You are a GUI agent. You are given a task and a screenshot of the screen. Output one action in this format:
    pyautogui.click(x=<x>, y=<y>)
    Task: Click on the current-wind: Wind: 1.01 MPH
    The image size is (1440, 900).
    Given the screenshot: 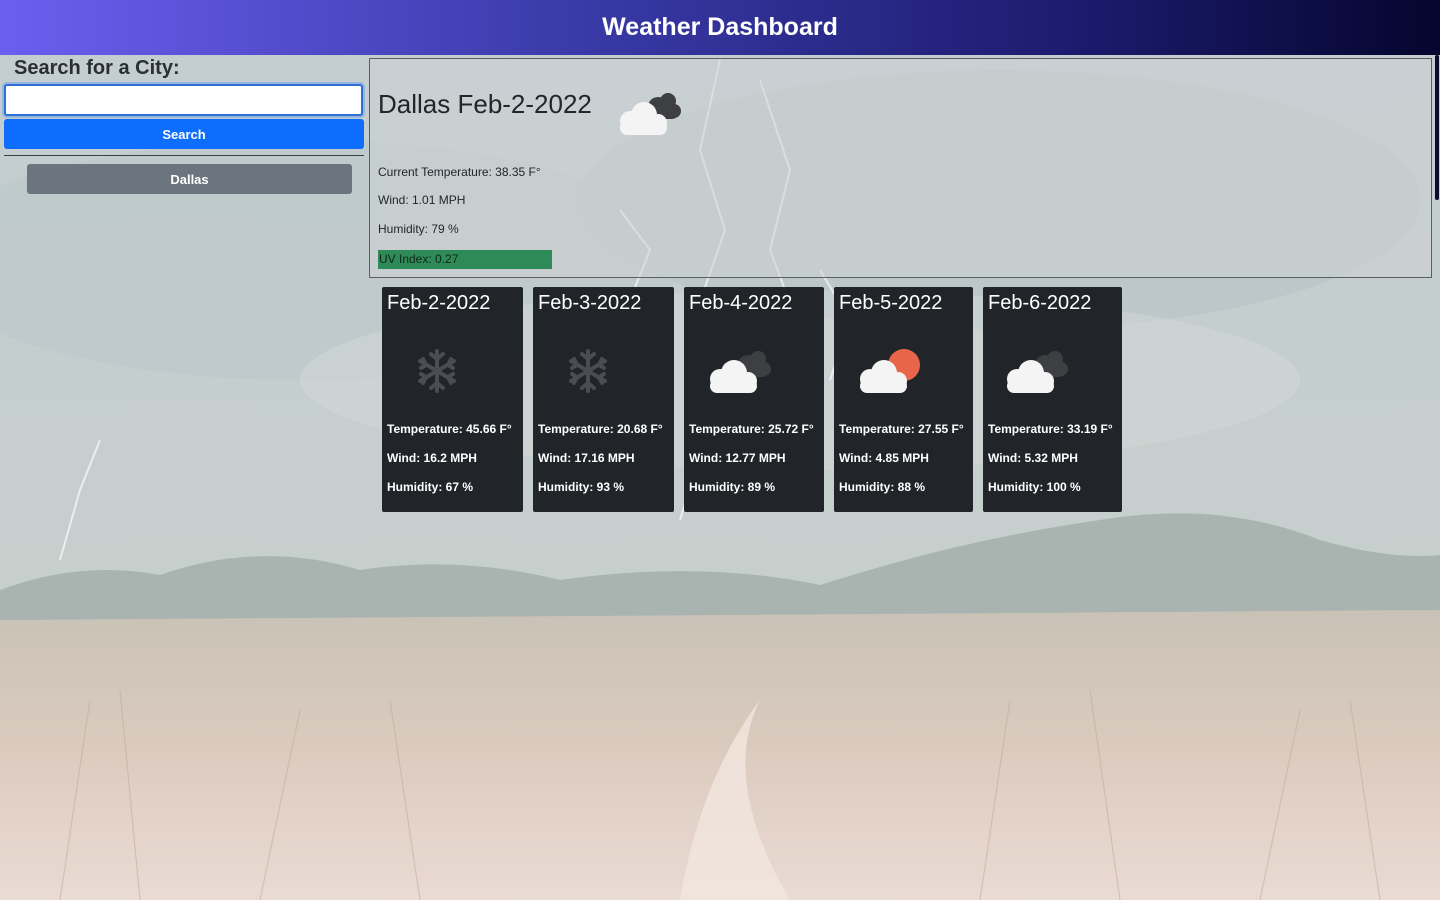 What is the action you would take?
    pyautogui.click(x=422, y=200)
    